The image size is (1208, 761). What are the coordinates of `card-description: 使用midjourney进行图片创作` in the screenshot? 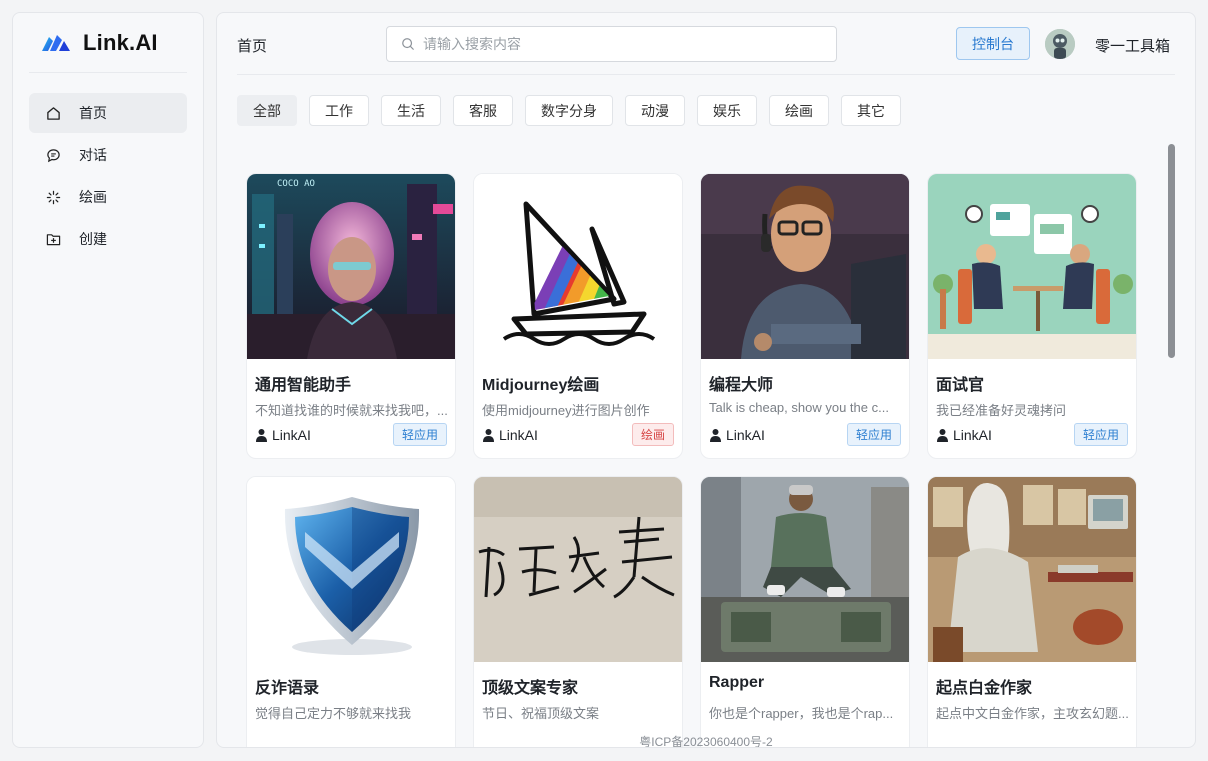 It's located at (566, 410).